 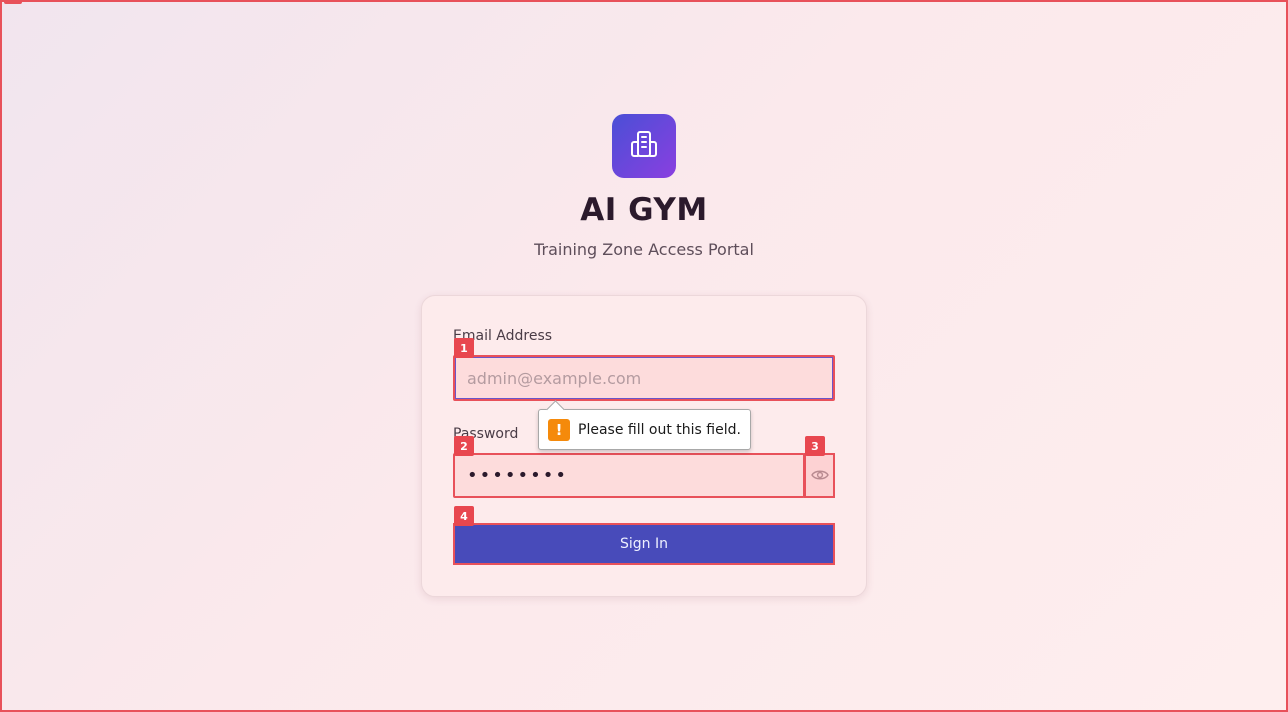 I want to click on marker-badge-1: 1, so click(x=464, y=348).